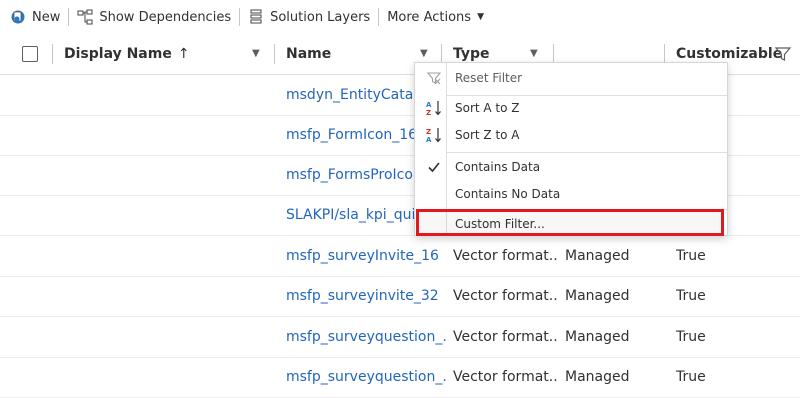 The width and height of the screenshot is (800, 398). Describe the element at coordinates (480, 17) in the screenshot. I see `chevron-down-icon: ▼` at that location.